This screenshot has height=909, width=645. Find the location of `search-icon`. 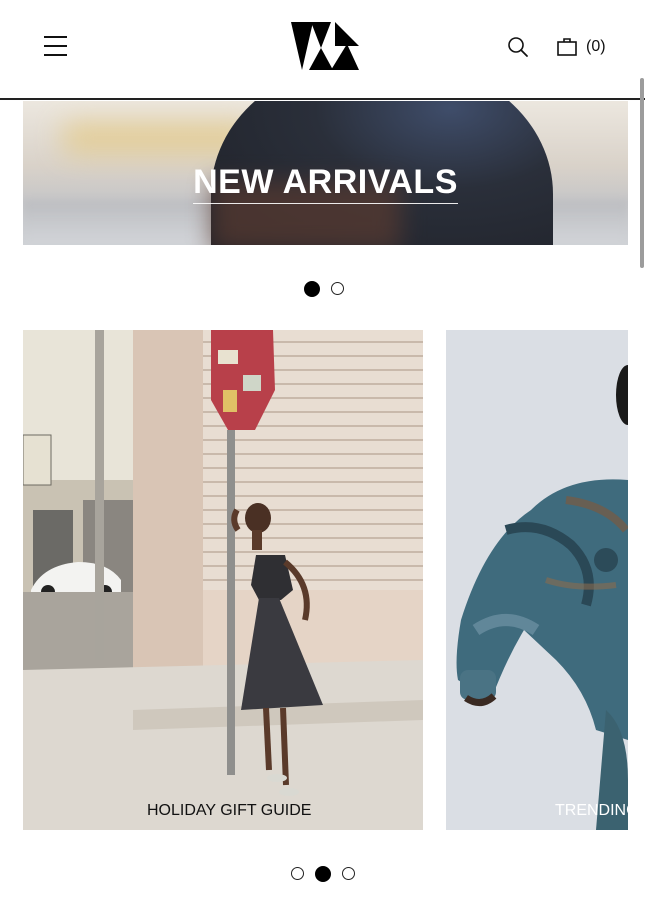

search-icon is located at coordinates (518, 47).